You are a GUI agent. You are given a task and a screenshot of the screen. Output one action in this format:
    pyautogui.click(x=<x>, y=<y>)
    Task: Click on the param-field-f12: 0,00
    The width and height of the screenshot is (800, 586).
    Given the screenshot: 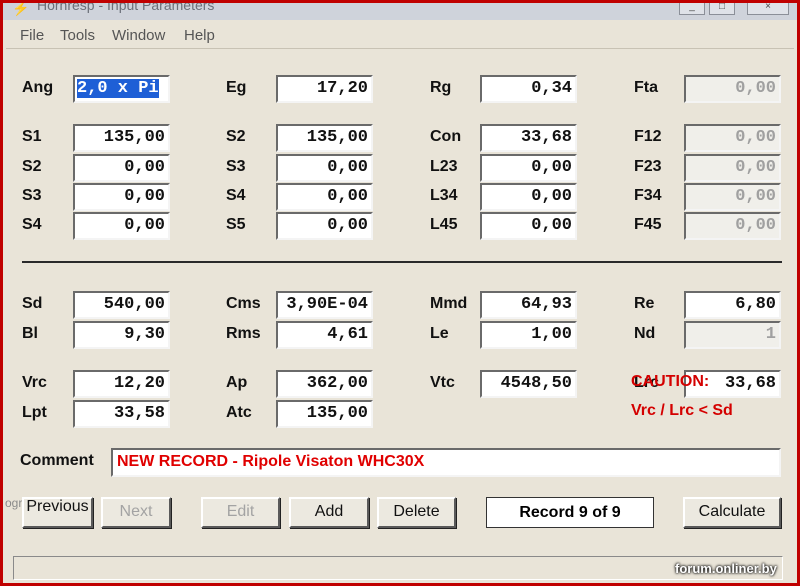 What is the action you would take?
    pyautogui.click(x=732, y=138)
    